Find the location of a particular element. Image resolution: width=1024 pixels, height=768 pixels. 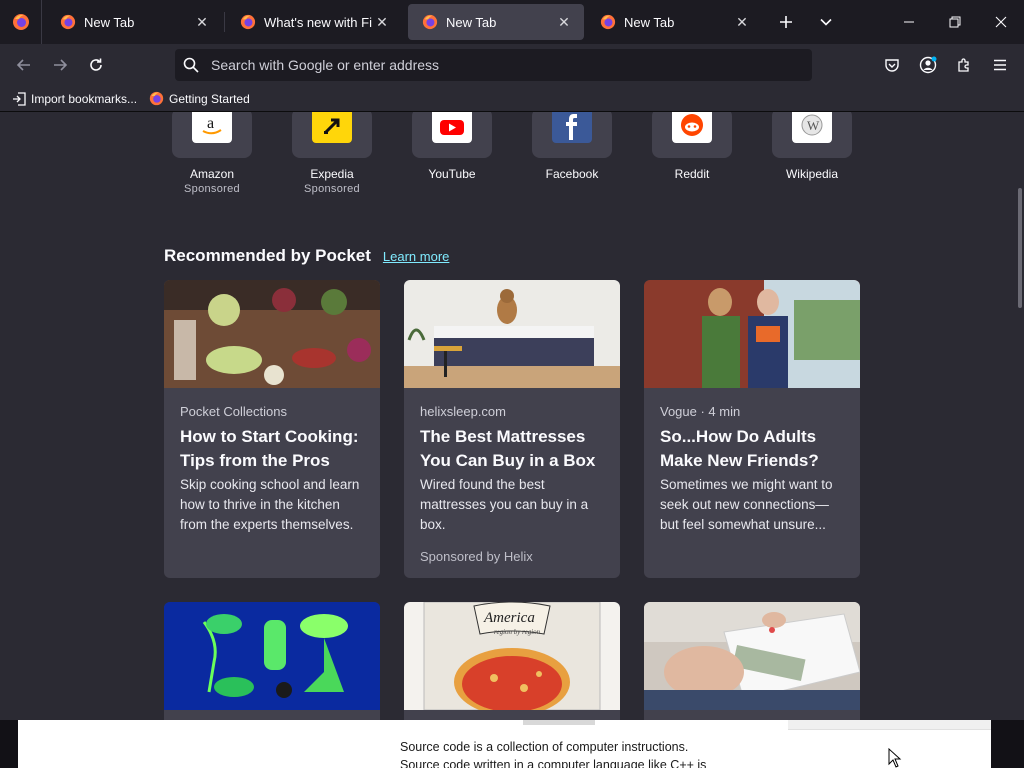

top-site-amazon: a Amazon Sponsored is located at coordinates (212, 153).